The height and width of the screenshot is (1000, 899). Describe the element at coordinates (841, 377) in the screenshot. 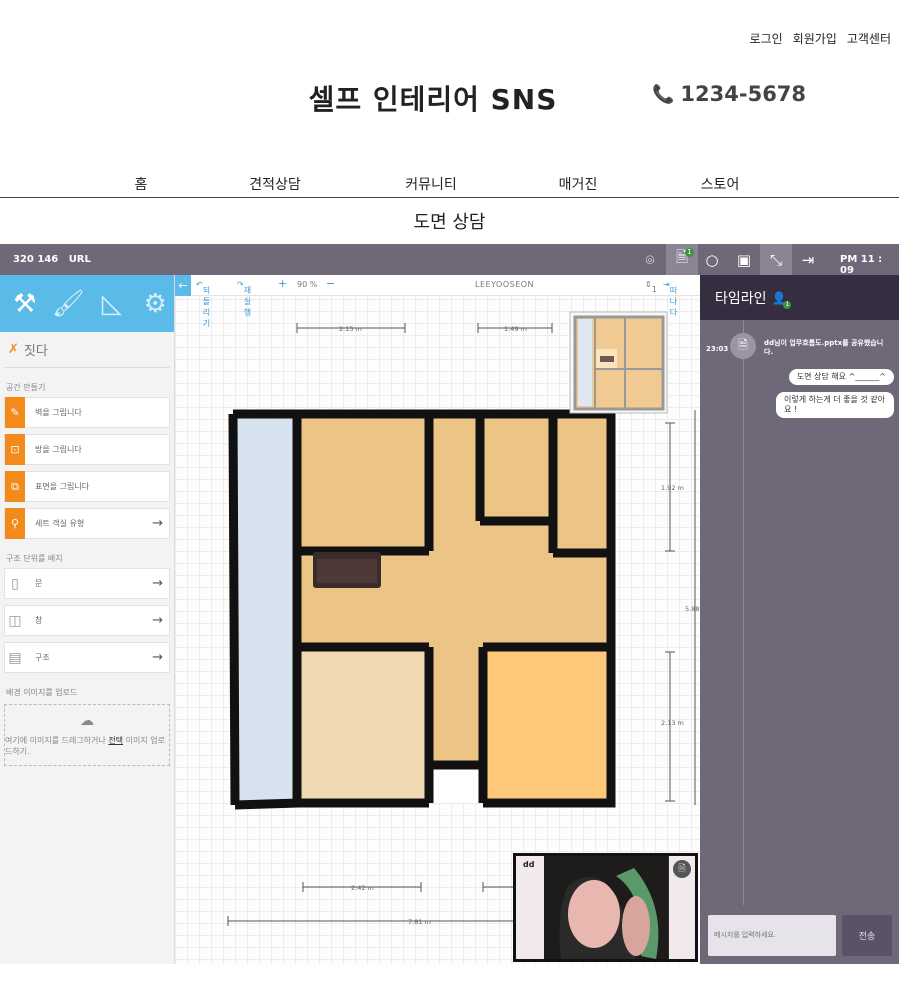

I see `chat-bubble-1: 도면 상담 해요 ^______^` at that location.